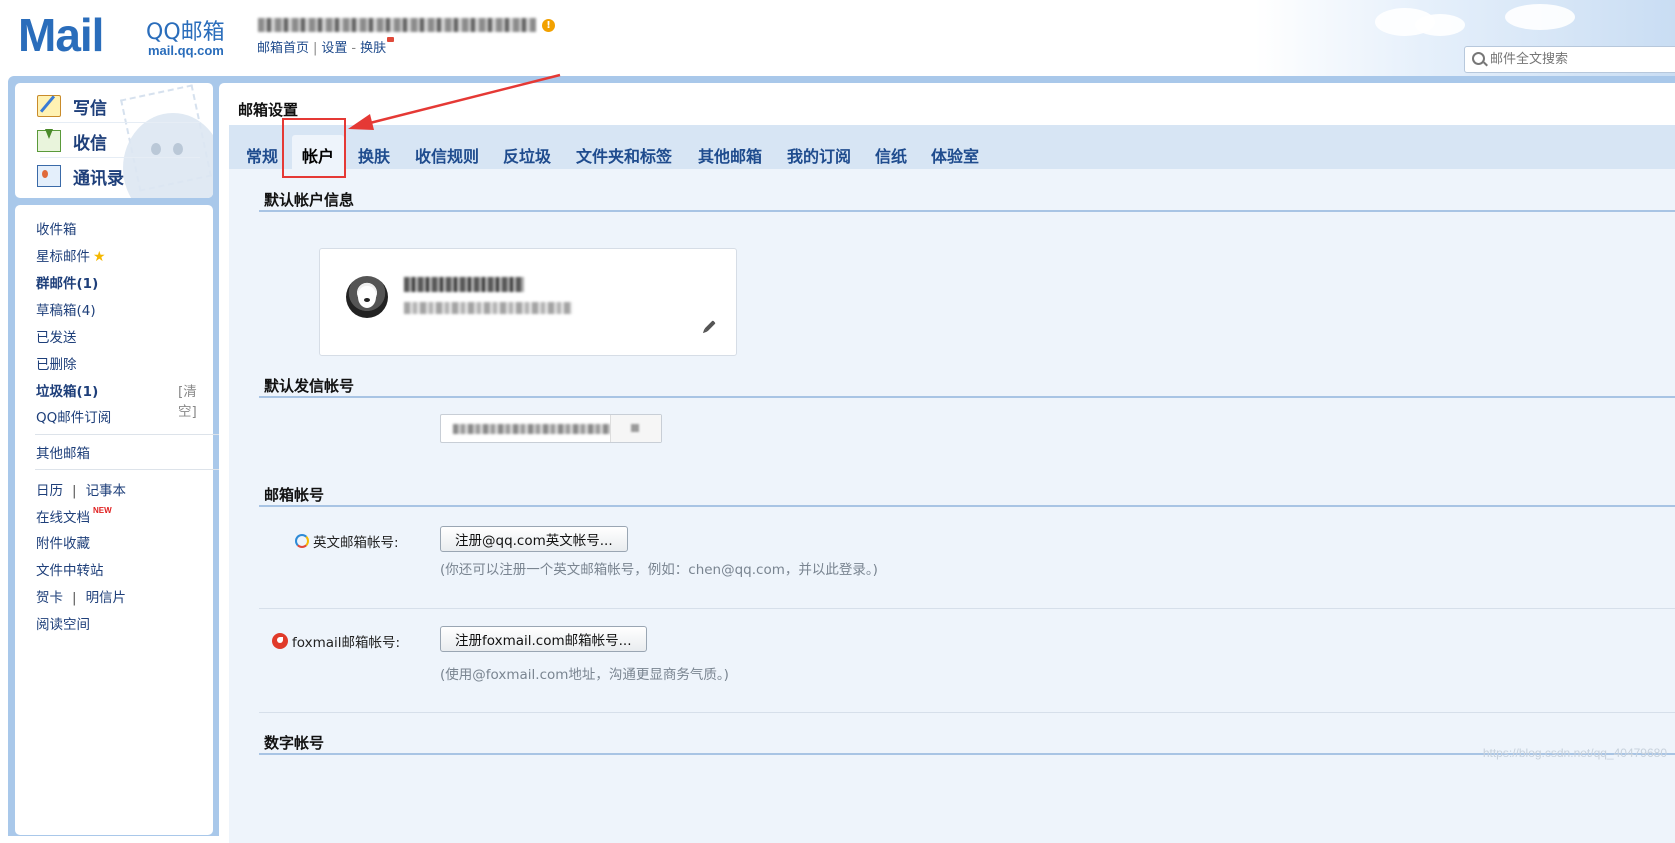 The width and height of the screenshot is (1675, 843). What do you see at coordinates (72, 106) in the screenshot?
I see `compose-write-button: 写信` at bounding box center [72, 106].